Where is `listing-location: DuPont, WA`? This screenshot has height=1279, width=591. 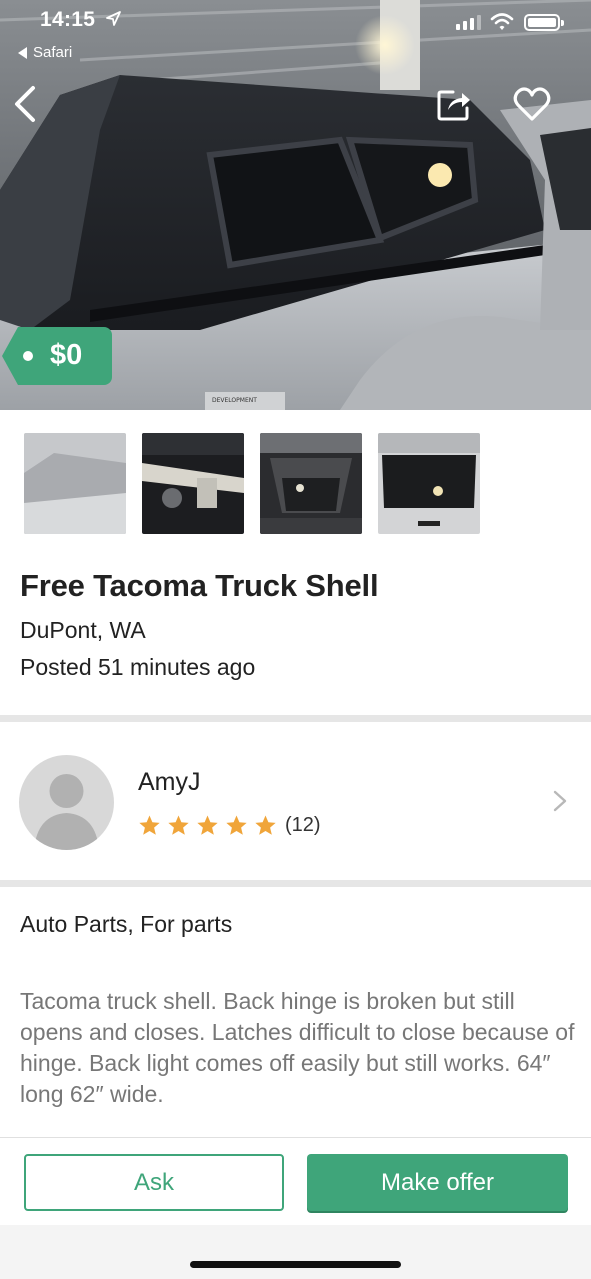
listing-location: DuPont, WA is located at coordinates (83, 630).